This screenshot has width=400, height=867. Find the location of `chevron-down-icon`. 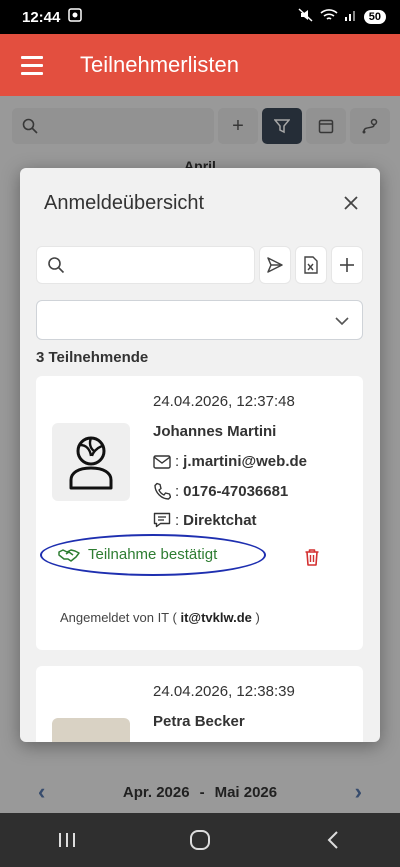

chevron-down-icon is located at coordinates (342, 321).